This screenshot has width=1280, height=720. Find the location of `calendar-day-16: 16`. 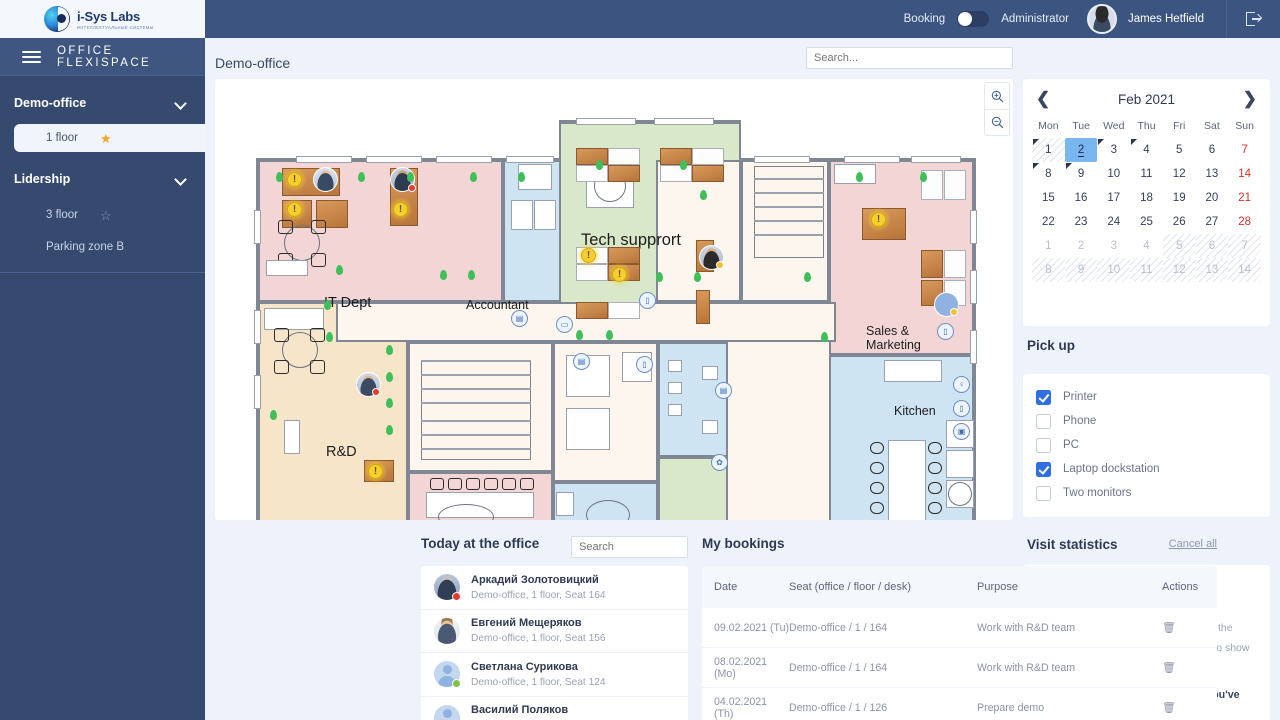

calendar-day-16: 16 is located at coordinates (1081, 198).